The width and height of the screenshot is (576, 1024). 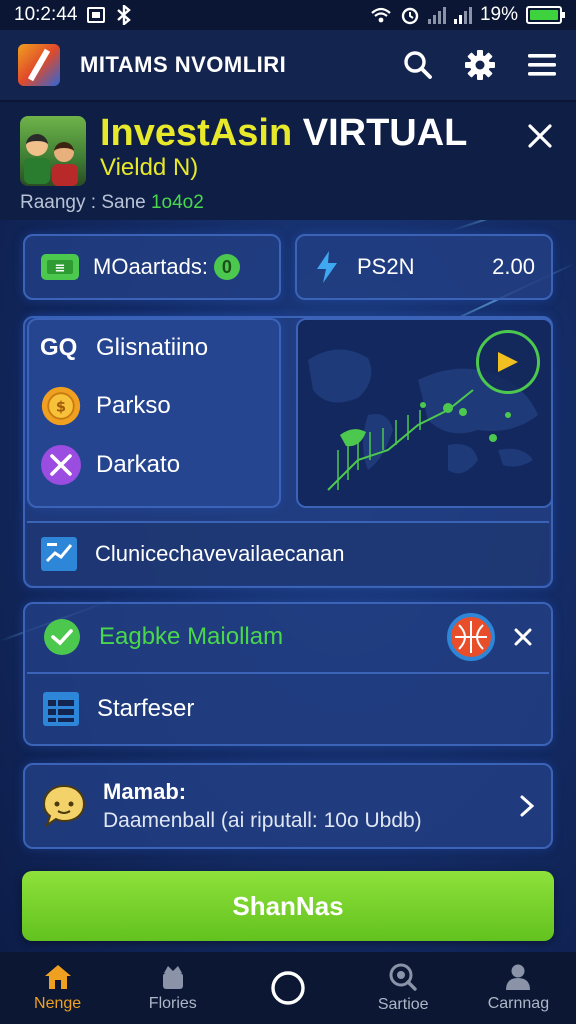 What do you see at coordinates (288, 906) in the screenshot?
I see `primary-action-button: ShanNas` at bounding box center [288, 906].